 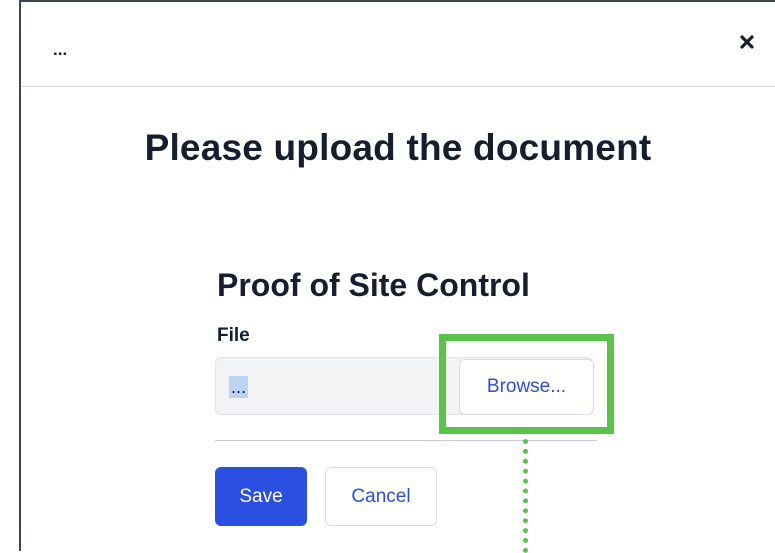 I want to click on divider, so click(x=406, y=440).